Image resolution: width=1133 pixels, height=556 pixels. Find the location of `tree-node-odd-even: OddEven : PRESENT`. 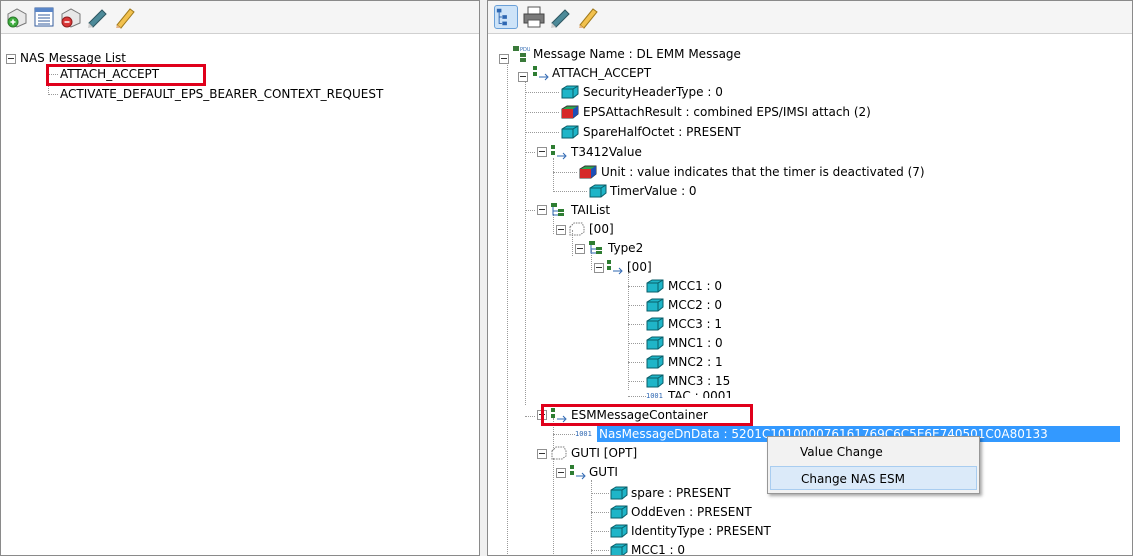

tree-node-odd-even: OddEven : PRESENT is located at coordinates (691, 512).